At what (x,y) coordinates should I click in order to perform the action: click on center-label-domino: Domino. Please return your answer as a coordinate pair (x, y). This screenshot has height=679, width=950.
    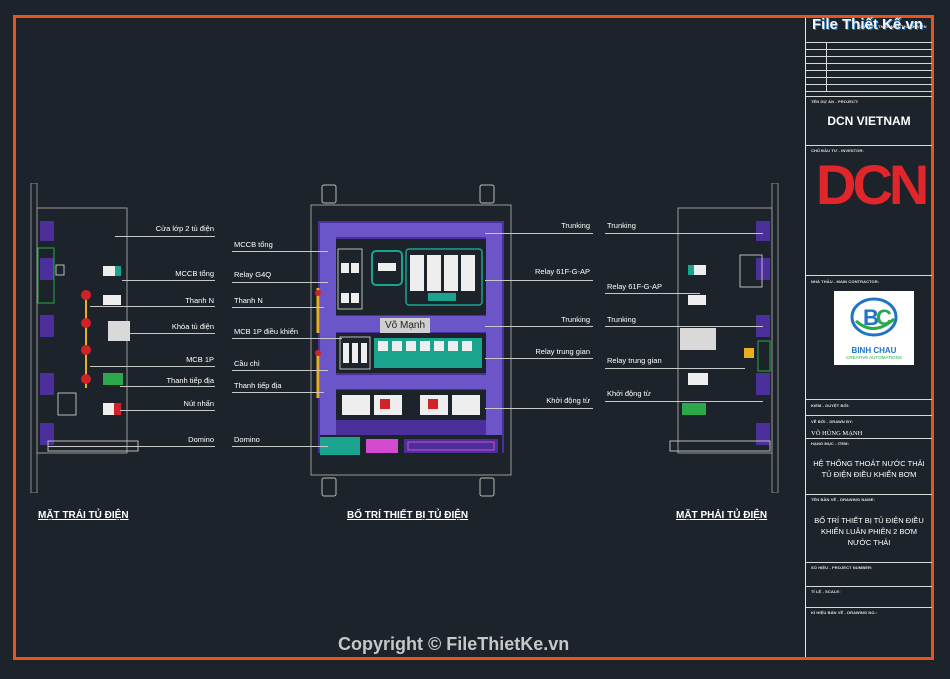
    Looking at the image, I should click on (247, 439).